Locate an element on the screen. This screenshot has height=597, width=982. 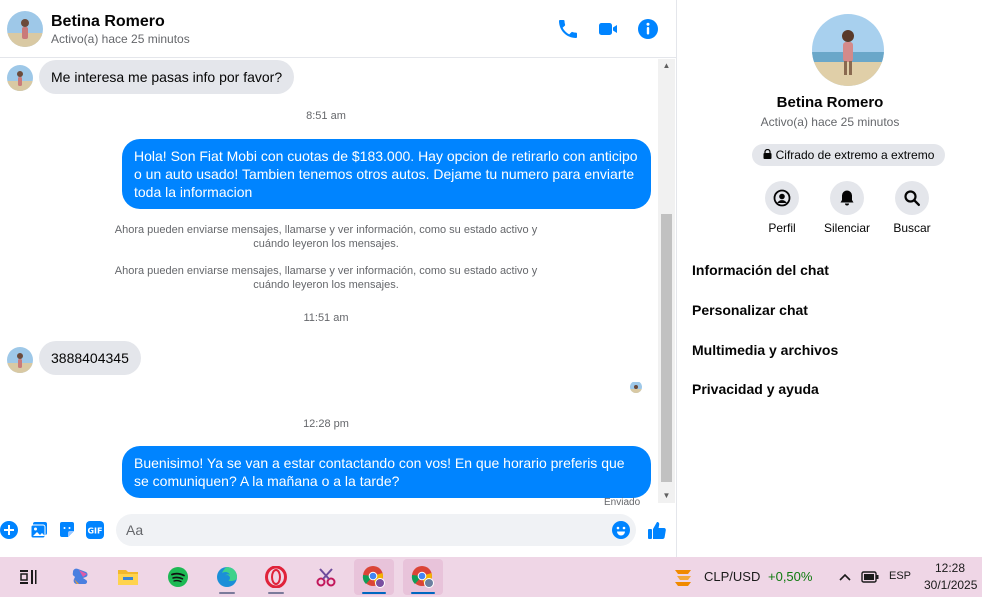
spotify-icon is located at coordinates (178, 577).